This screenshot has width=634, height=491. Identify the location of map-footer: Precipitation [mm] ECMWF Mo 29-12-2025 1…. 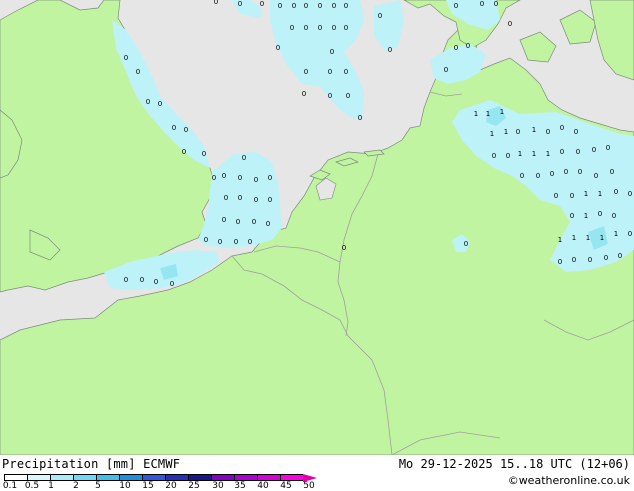
(317, 473).